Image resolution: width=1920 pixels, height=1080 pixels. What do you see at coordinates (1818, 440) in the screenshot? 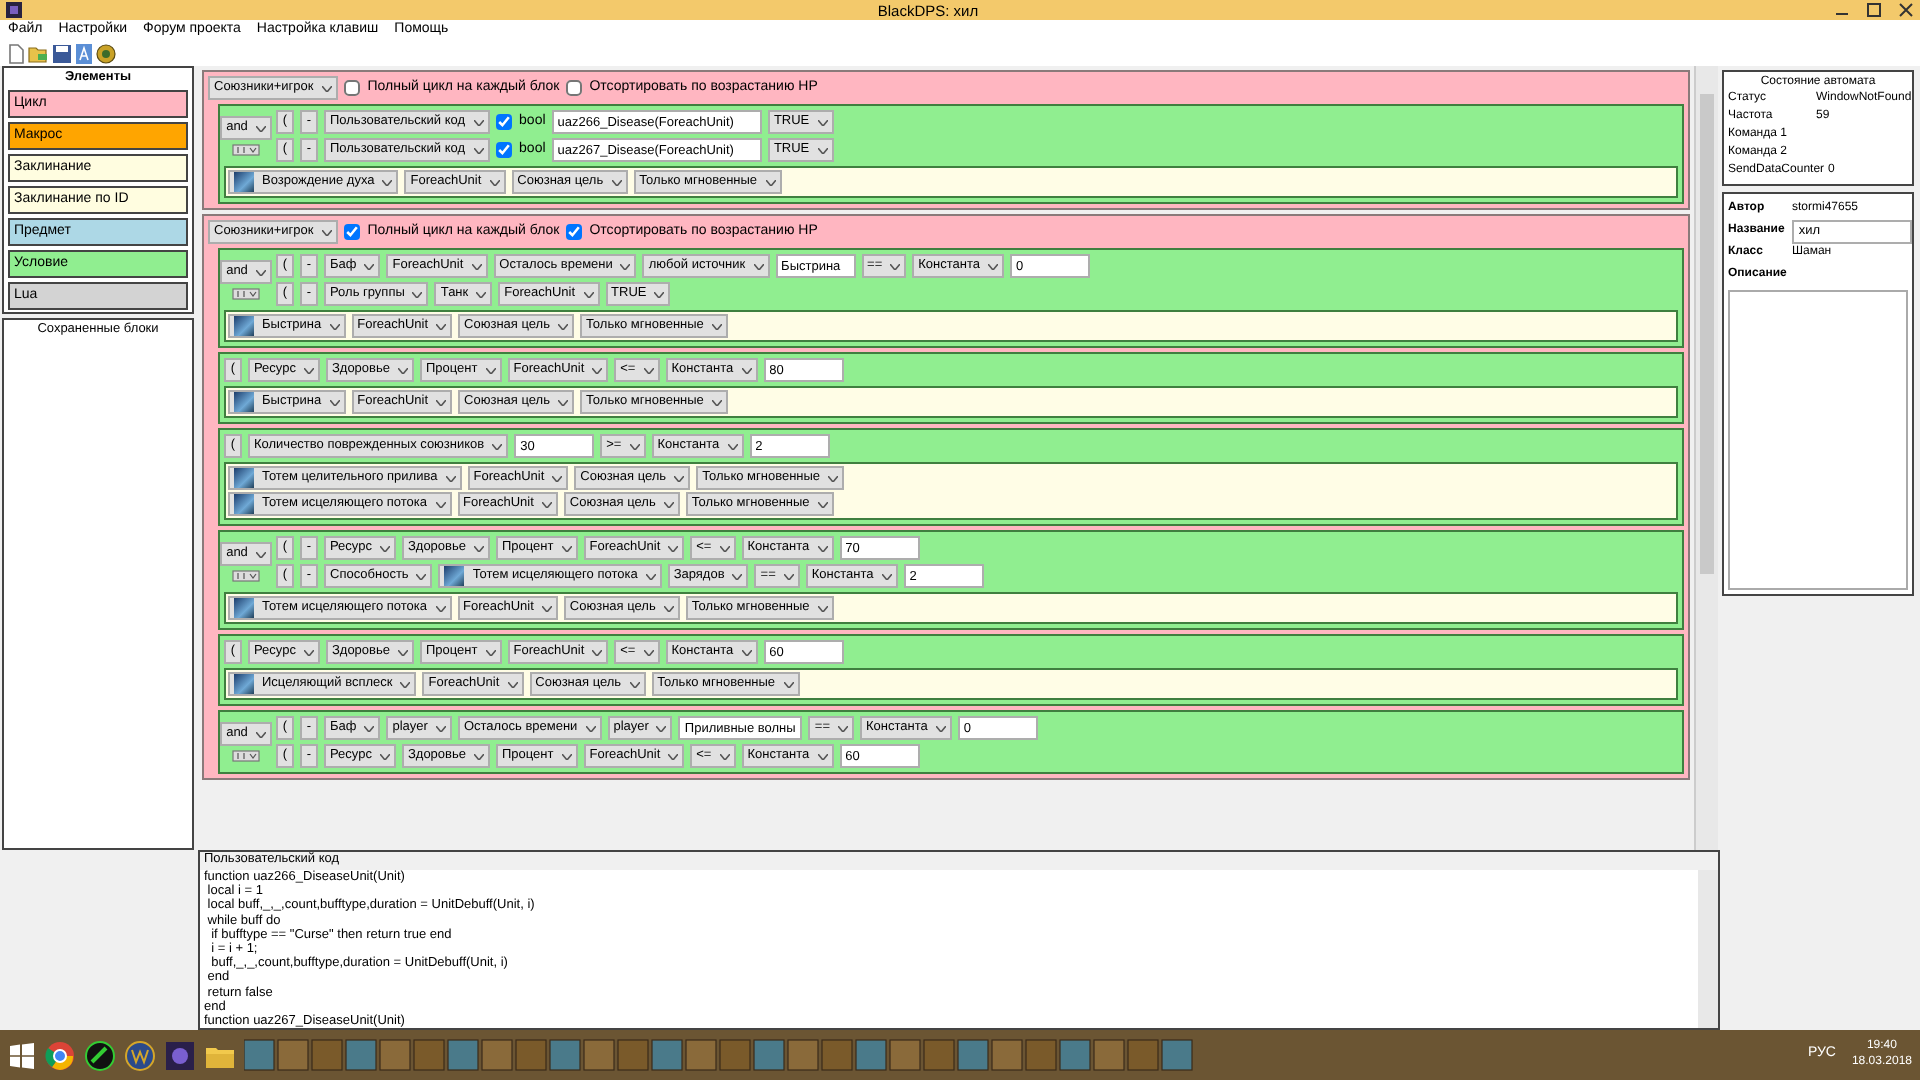
I see `description-field` at bounding box center [1818, 440].